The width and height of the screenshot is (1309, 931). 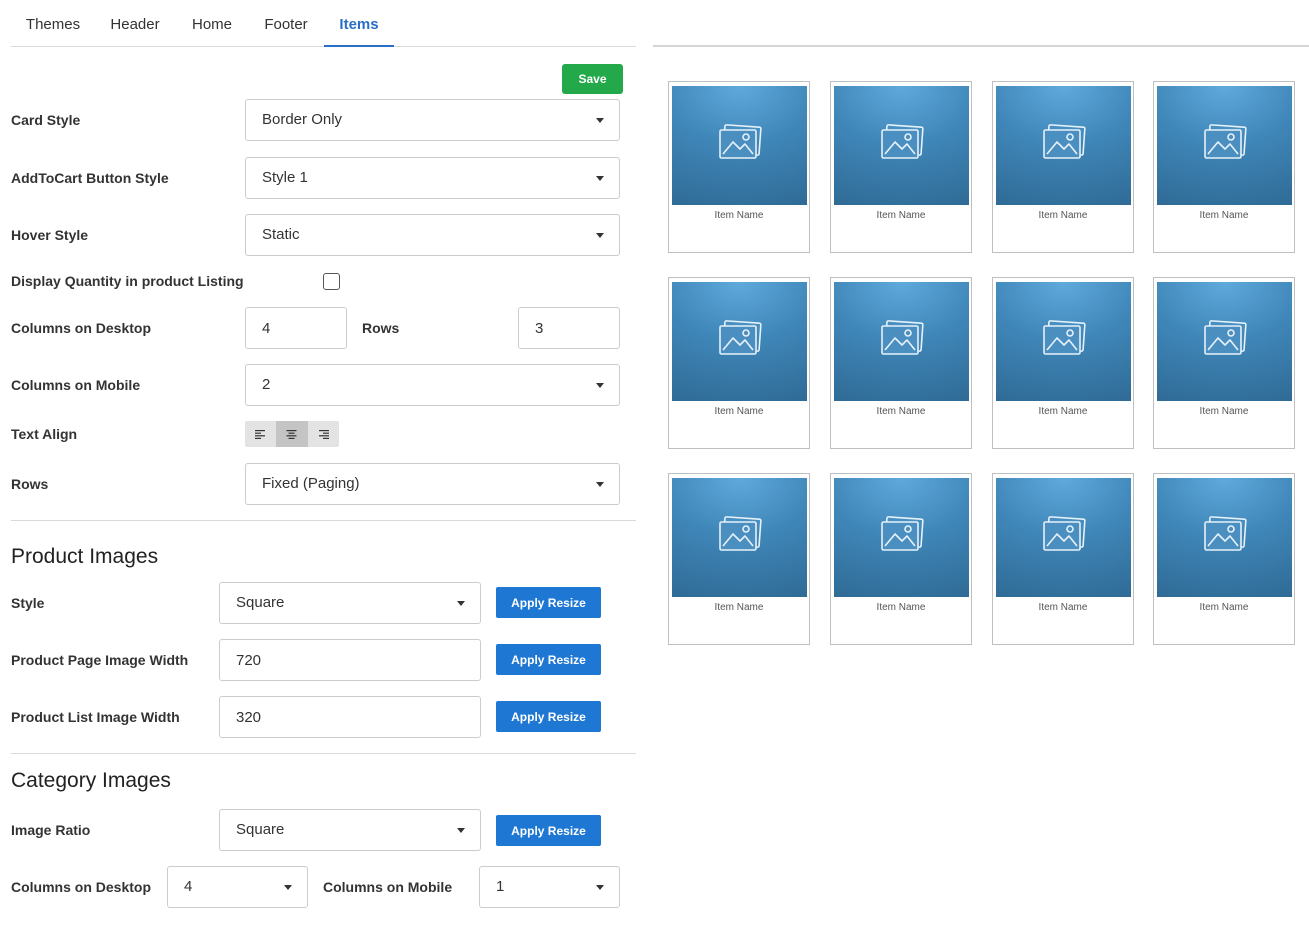 I want to click on product-list-width-input, so click(x=350, y=717).